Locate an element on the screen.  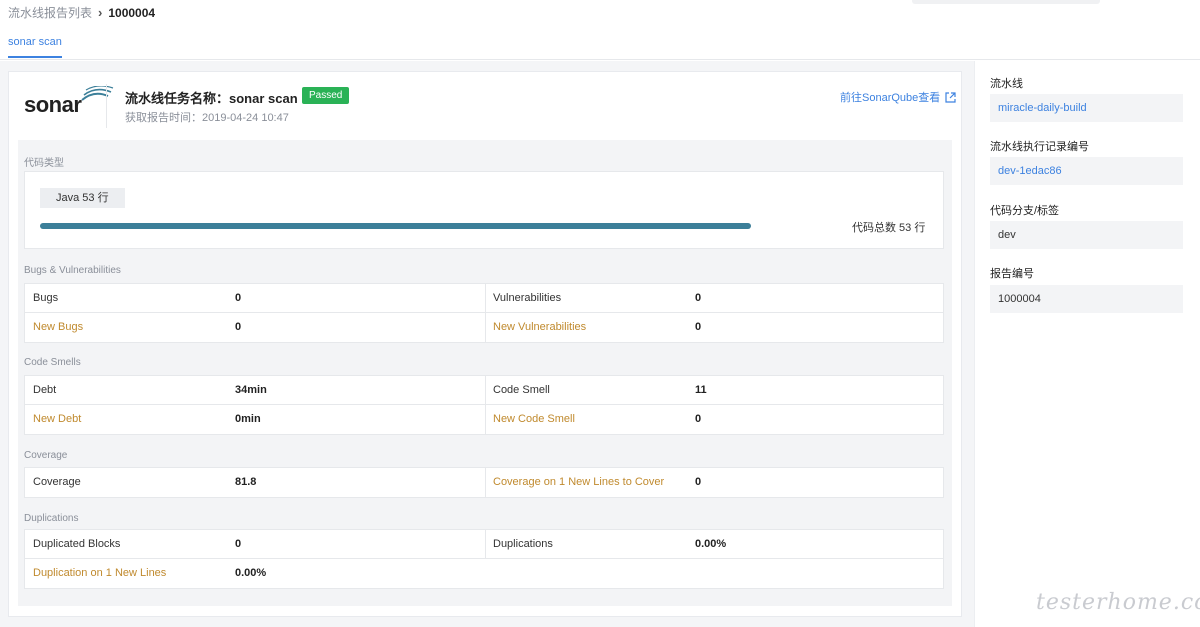
tab-sonar-scan: sonar scan is located at coordinates (35, 47).